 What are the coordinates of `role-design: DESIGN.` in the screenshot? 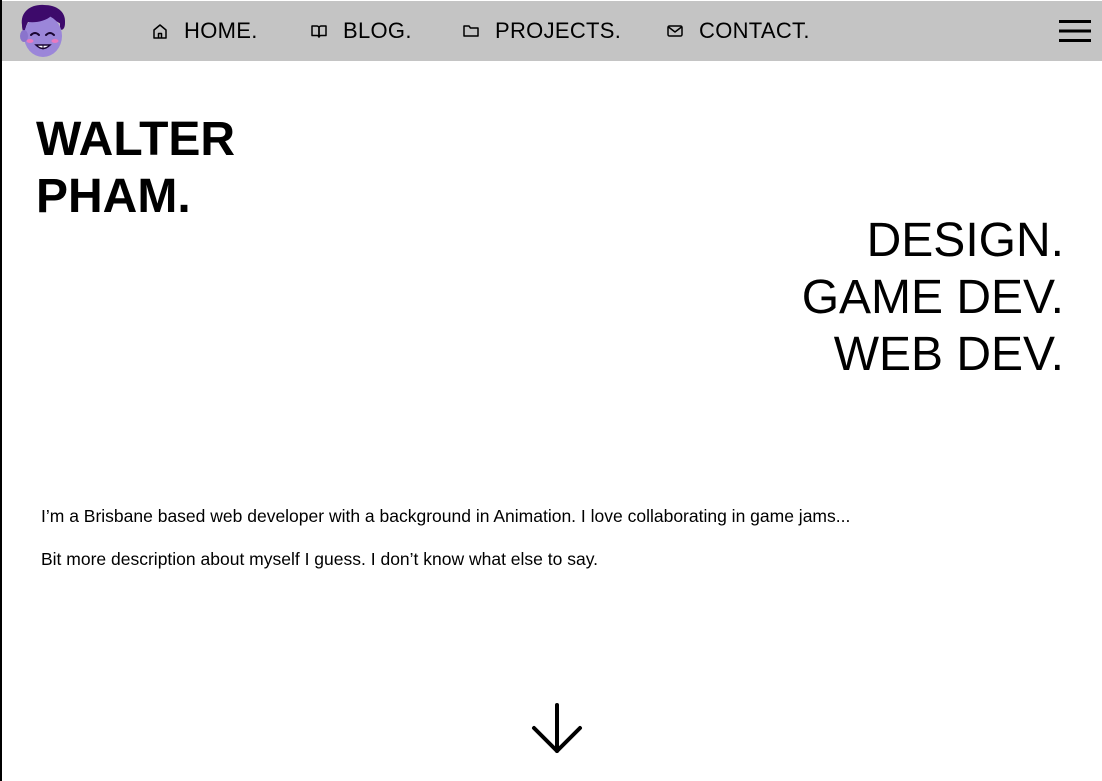 It's located at (965, 240).